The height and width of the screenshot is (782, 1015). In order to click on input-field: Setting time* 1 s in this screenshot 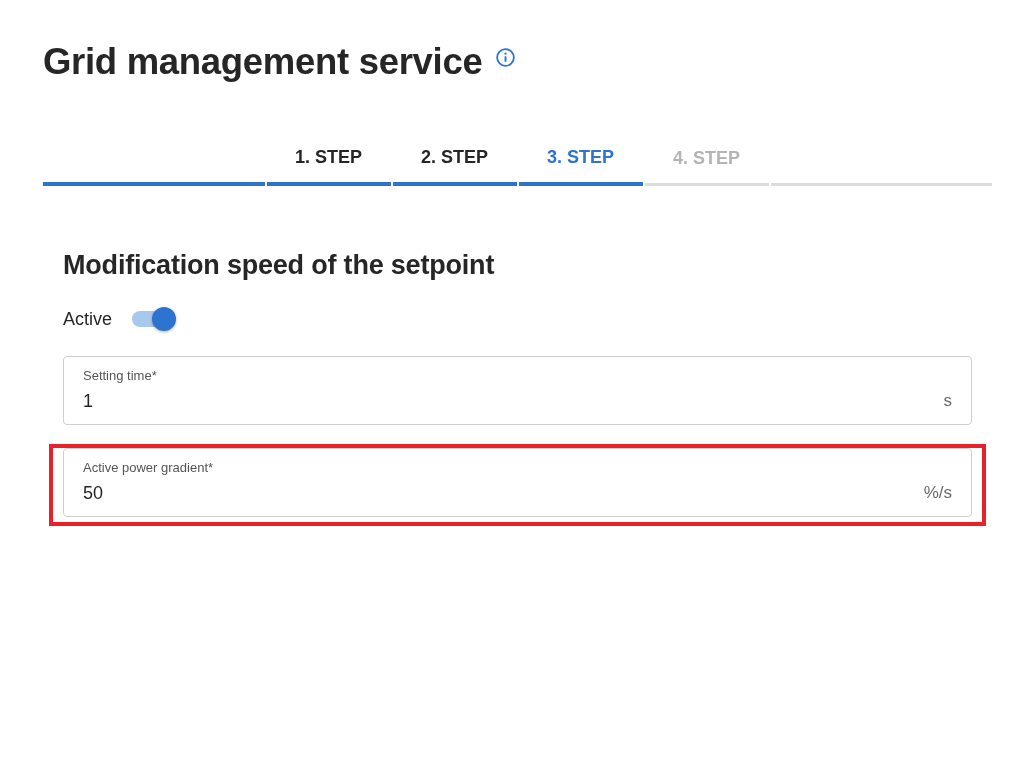, I will do `click(517, 390)`.